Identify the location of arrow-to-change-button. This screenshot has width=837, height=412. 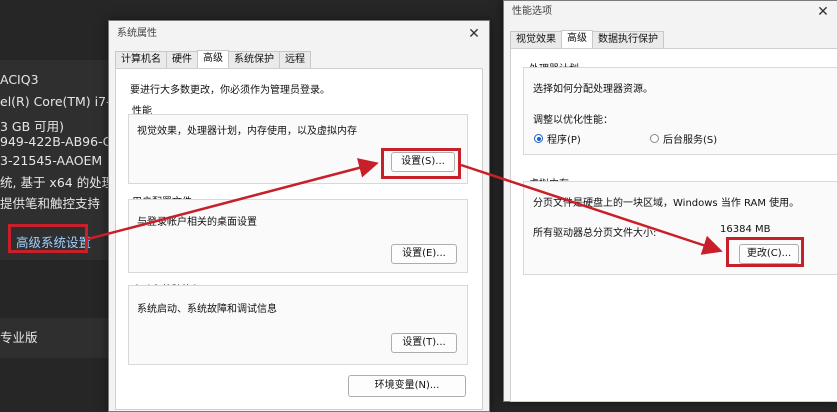
(591, 209).